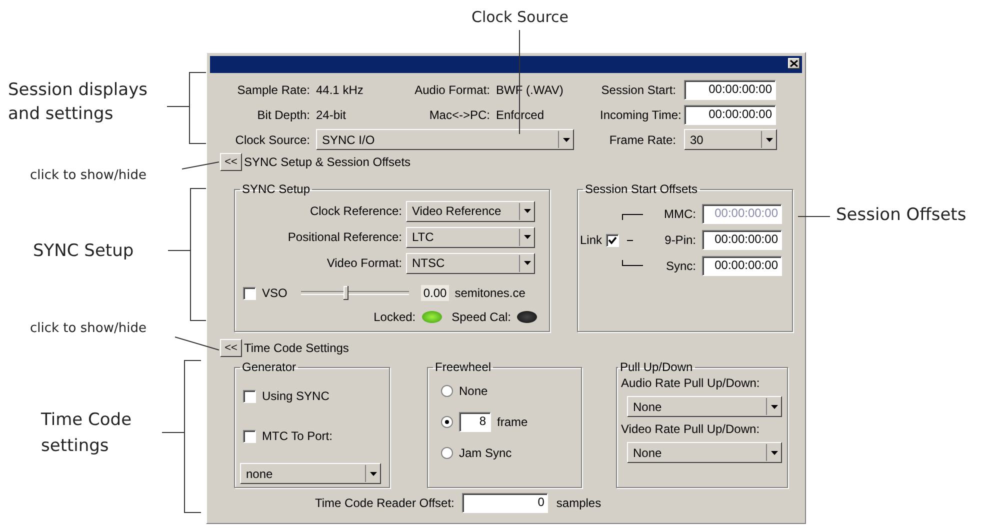 Image resolution: width=984 pixels, height=528 pixels. Describe the element at coordinates (679, 214) in the screenshot. I see `field-label: MMC:` at that location.